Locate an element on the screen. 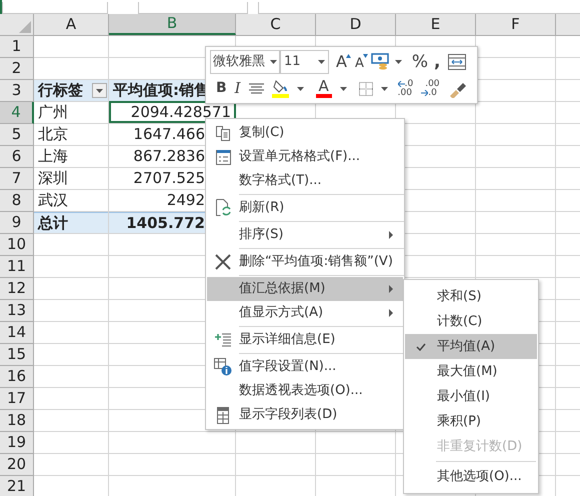 The height and width of the screenshot is (496, 580). cell-text: 武汉 is located at coordinates (52, 201).